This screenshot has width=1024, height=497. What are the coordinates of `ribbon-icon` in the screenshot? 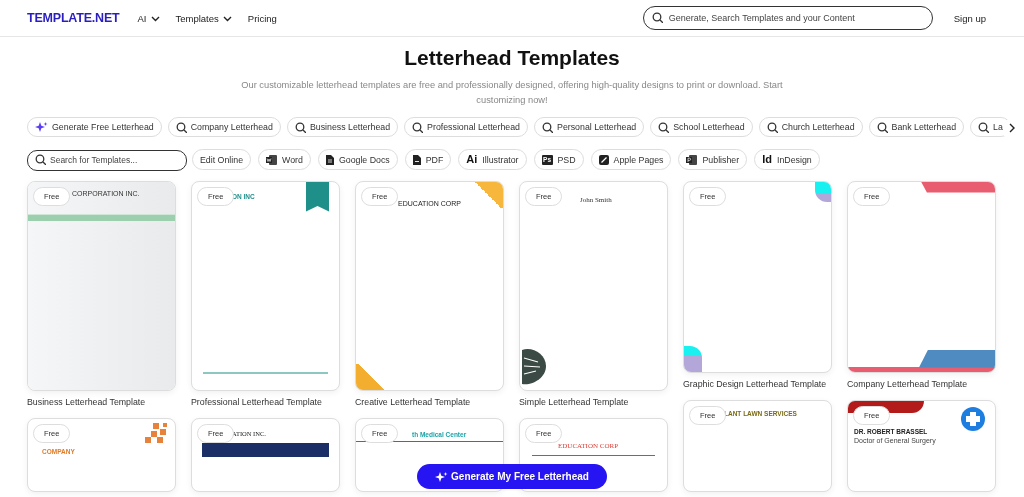 It's located at (317, 196).